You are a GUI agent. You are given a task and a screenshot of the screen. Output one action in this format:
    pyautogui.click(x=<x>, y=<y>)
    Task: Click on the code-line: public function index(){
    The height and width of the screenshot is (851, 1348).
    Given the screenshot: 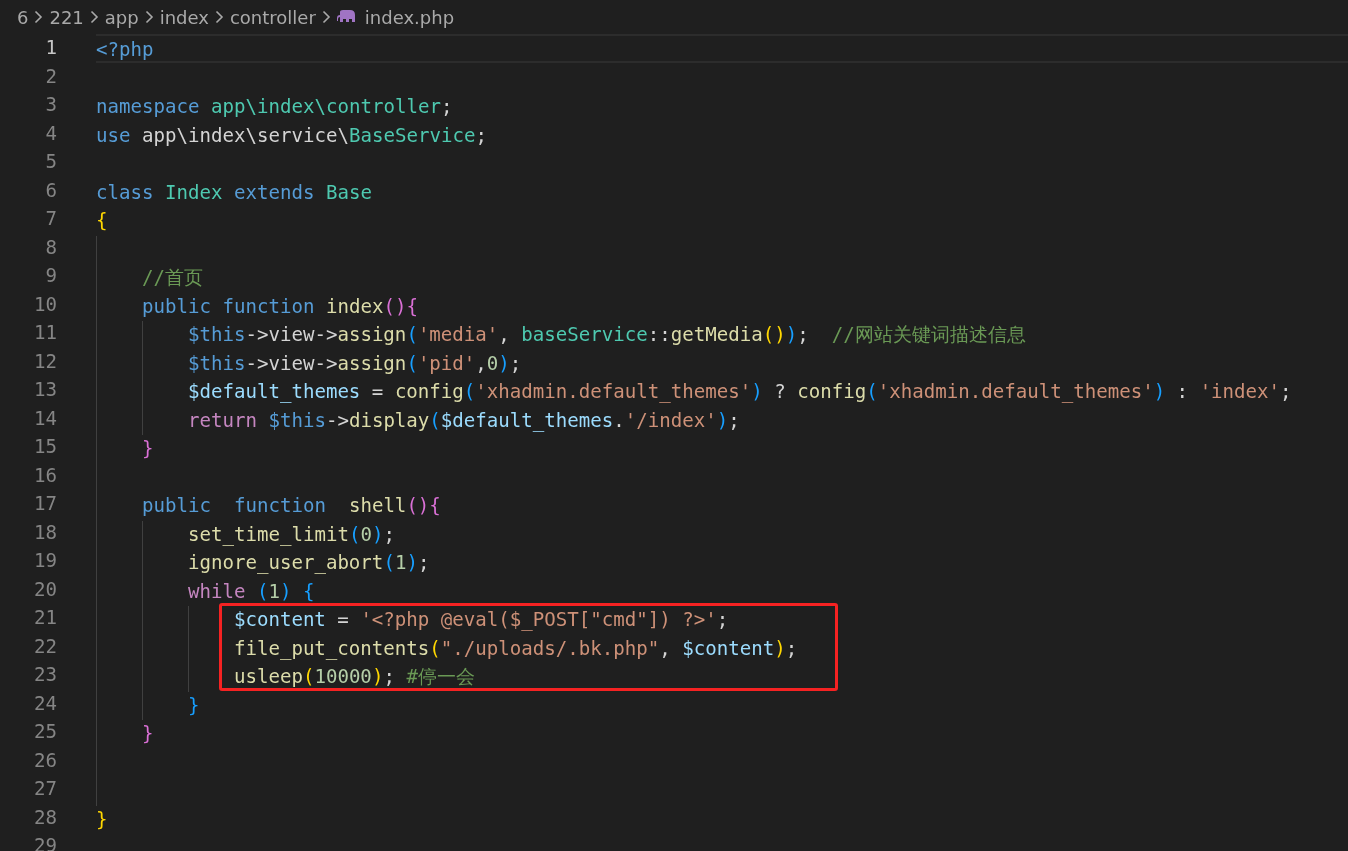 What is the action you would take?
    pyautogui.click(x=279, y=305)
    